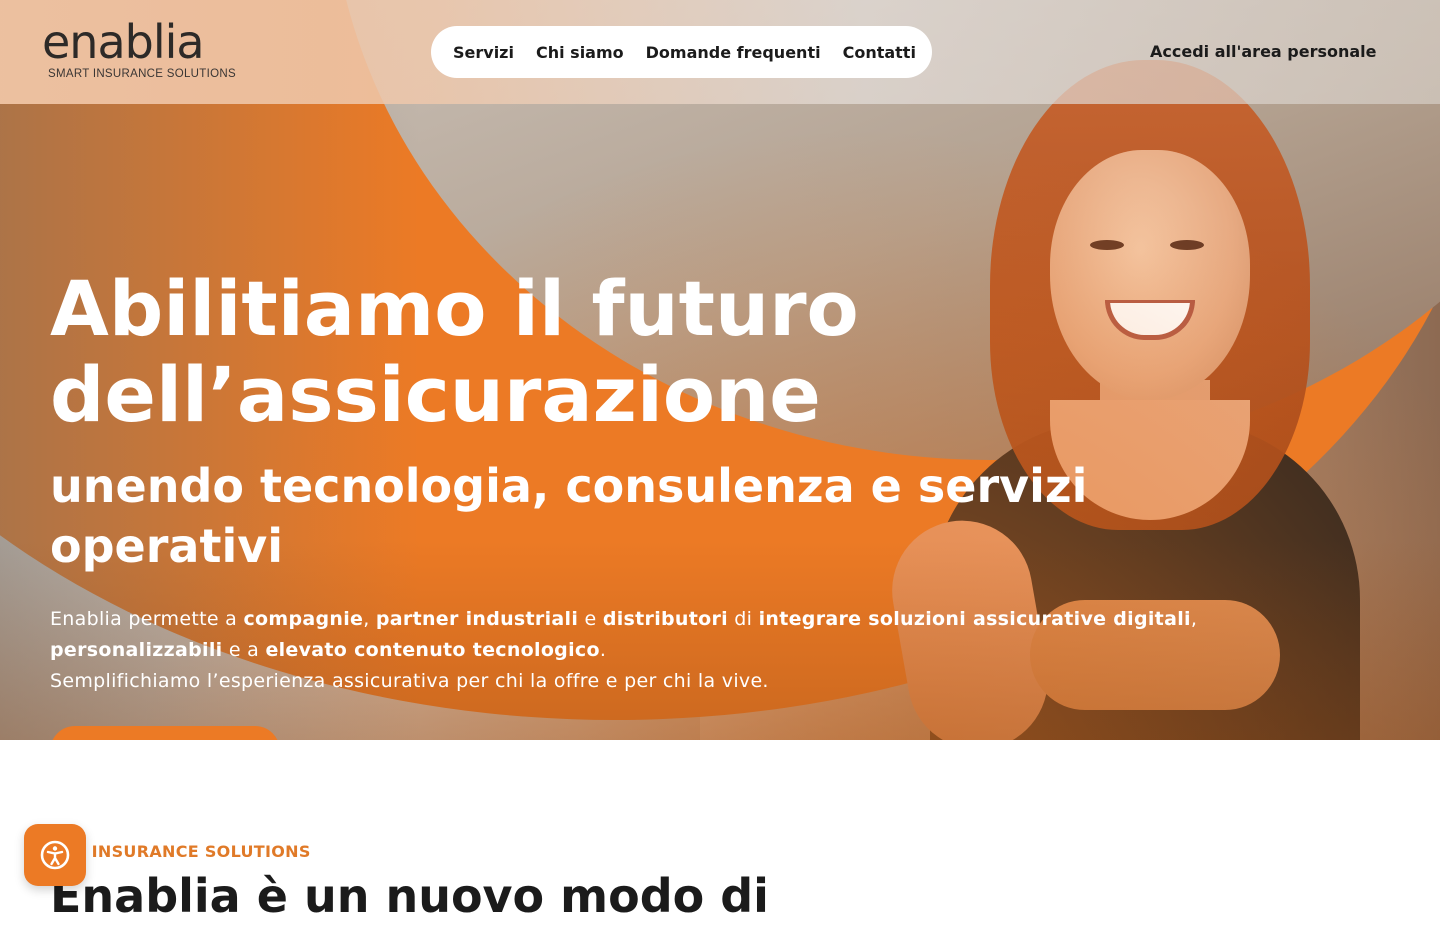 This screenshot has width=1440, height=926. I want to click on lead-text: e a, so click(244, 650).